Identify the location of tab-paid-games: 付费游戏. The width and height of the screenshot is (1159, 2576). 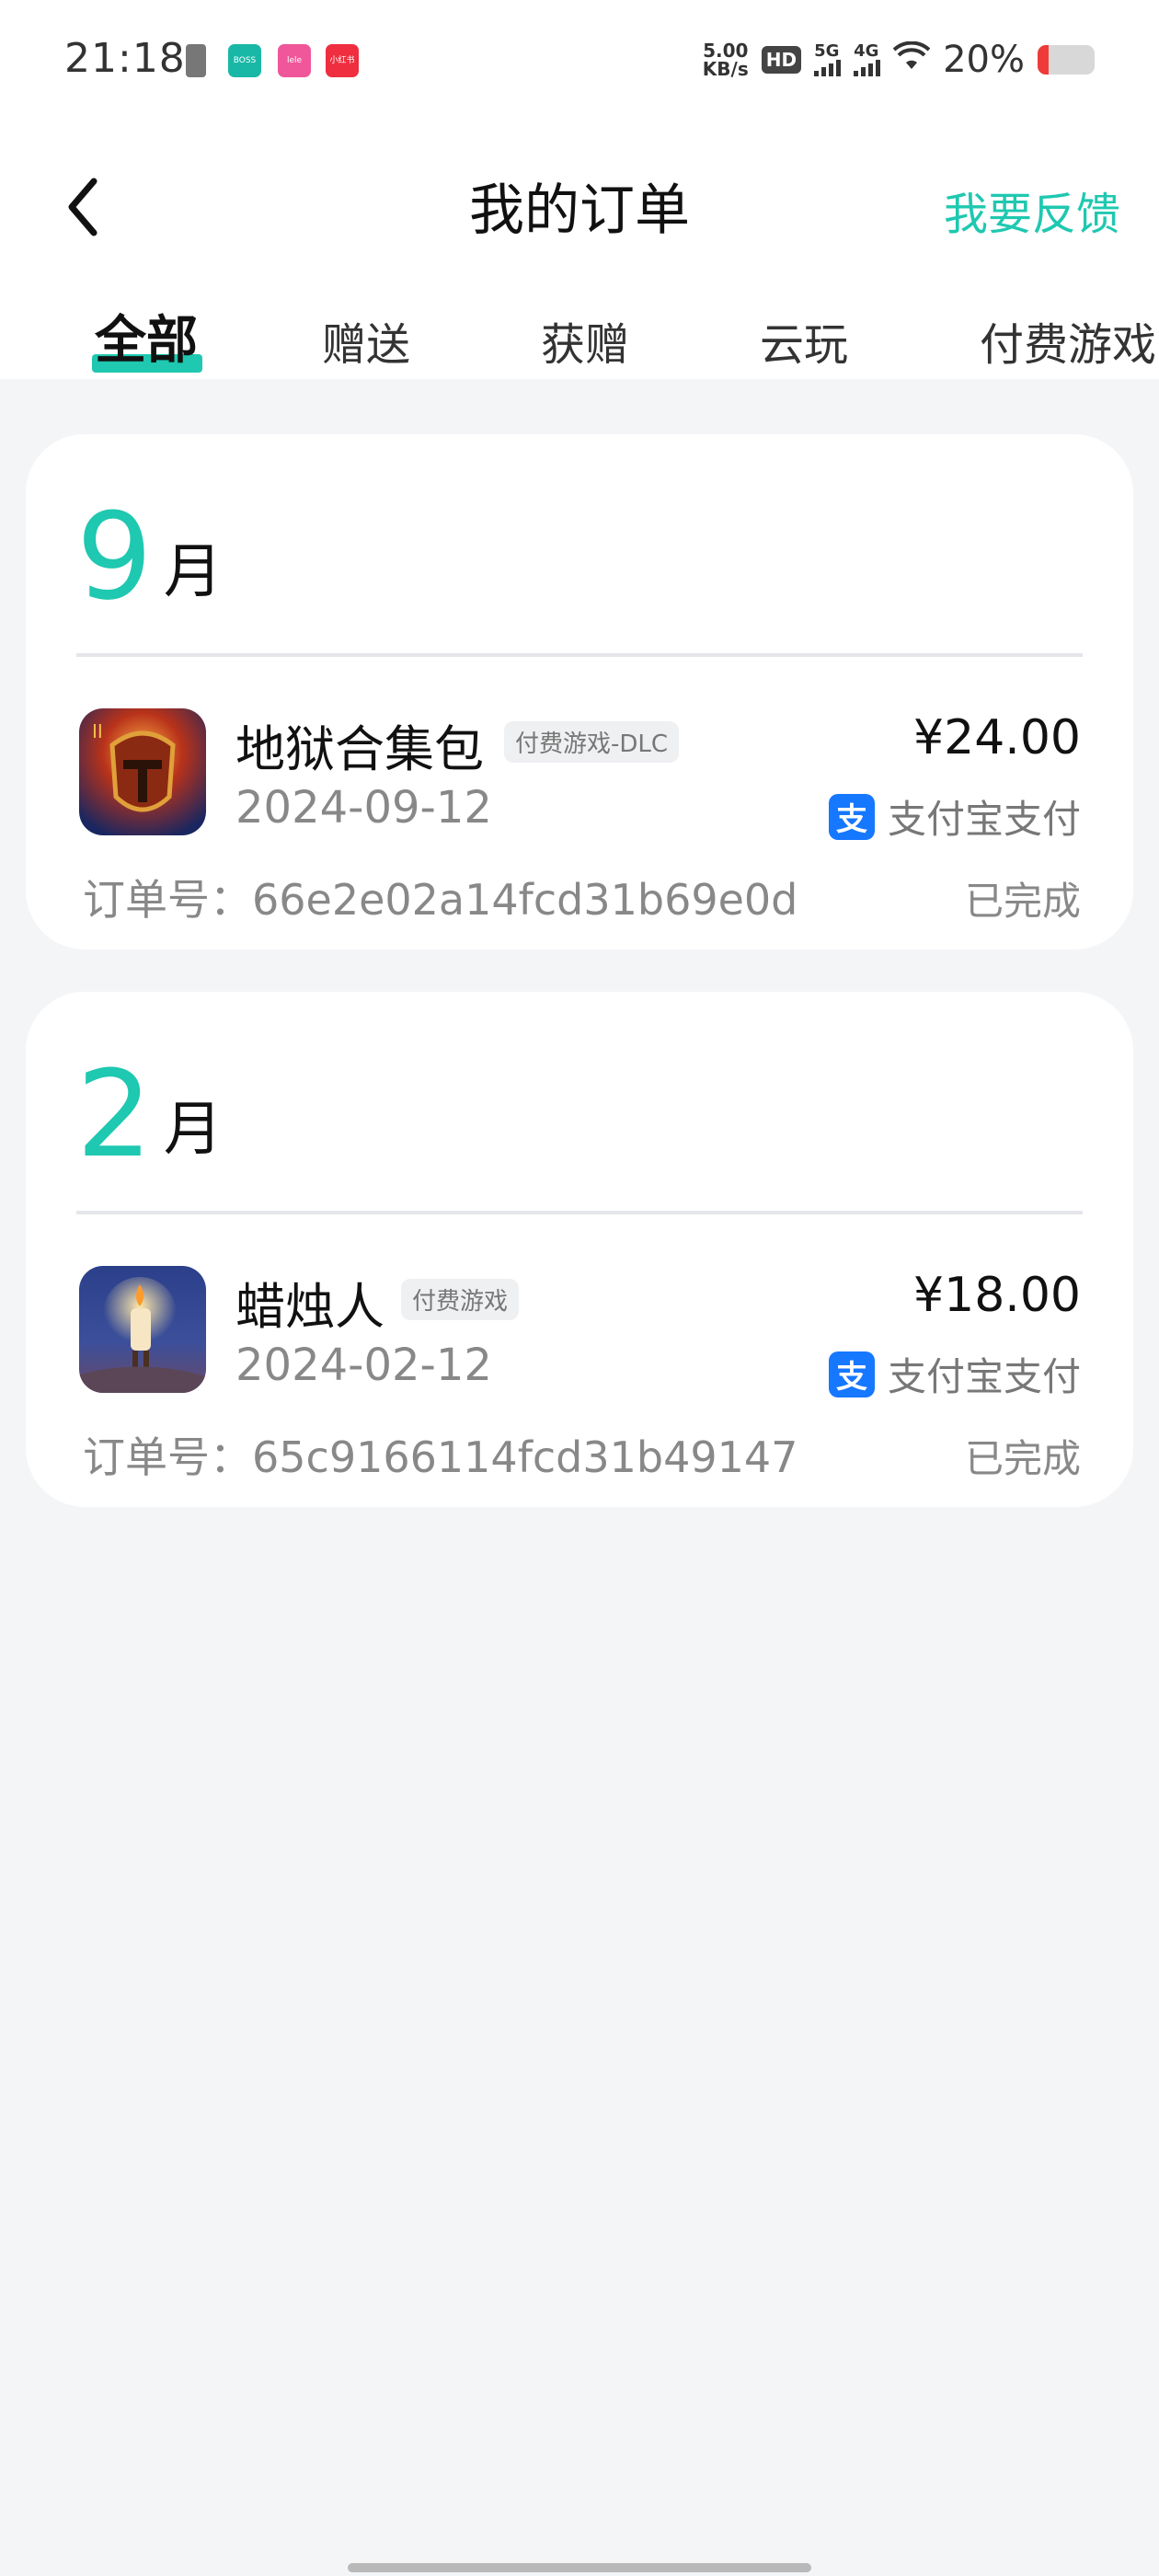
(1068, 340).